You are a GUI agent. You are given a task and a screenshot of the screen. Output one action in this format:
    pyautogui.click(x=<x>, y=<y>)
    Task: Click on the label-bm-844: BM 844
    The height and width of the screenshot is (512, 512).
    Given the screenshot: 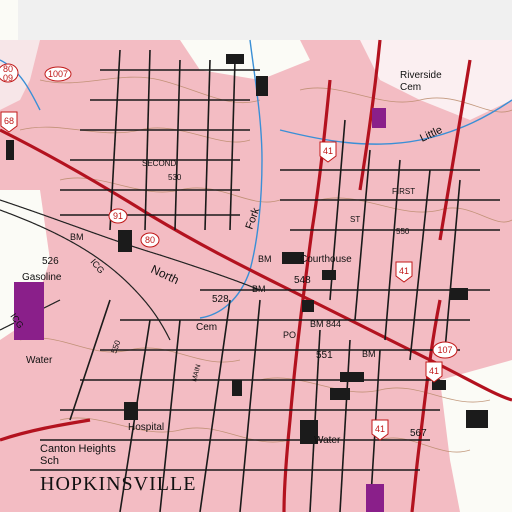 What is the action you would take?
    pyautogui.click(x=325, y=324)
    